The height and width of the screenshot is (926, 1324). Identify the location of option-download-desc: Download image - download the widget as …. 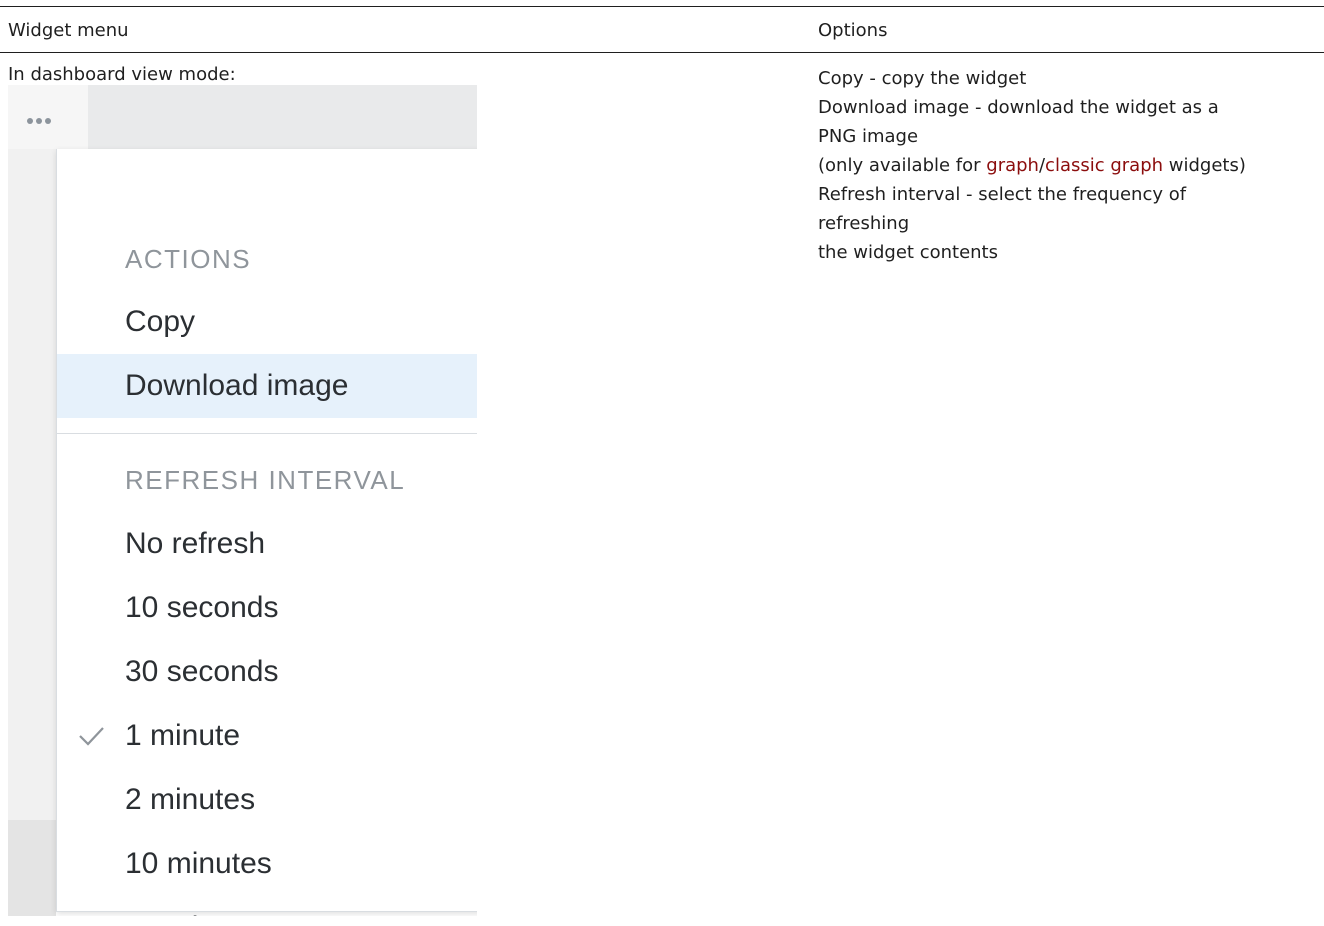
(1018, 107).